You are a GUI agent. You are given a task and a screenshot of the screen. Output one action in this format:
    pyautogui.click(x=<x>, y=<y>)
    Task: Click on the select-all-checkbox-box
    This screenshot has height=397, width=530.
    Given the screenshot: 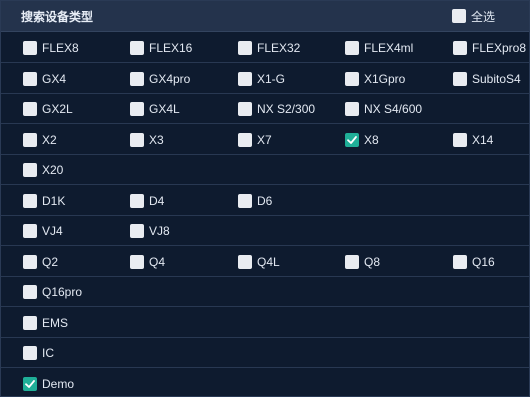 What is the action you would take?
    pyautogui.click(x=458, y=16)
    